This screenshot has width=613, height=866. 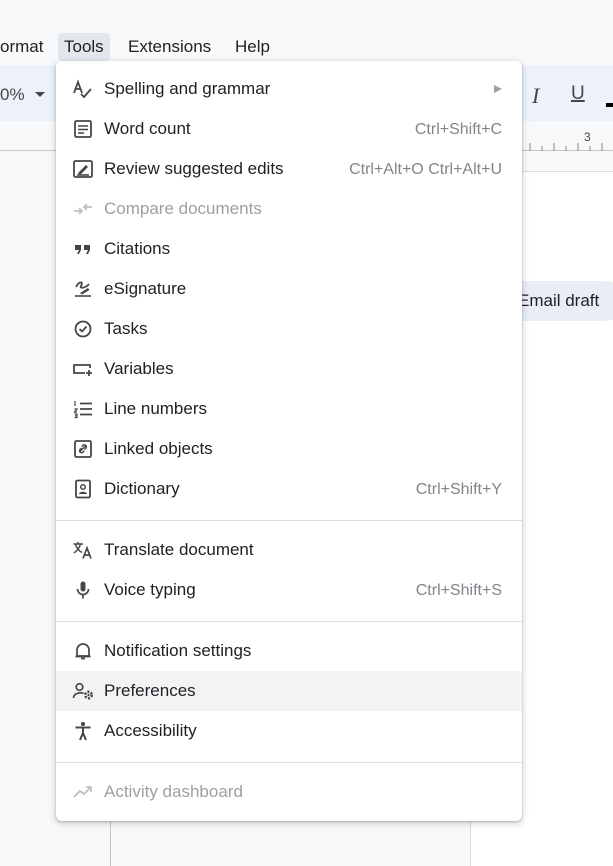 I want to click on menu-item-dictionary: Dictionary Ctrl+Shift+Y, so click(x=289, y=489).